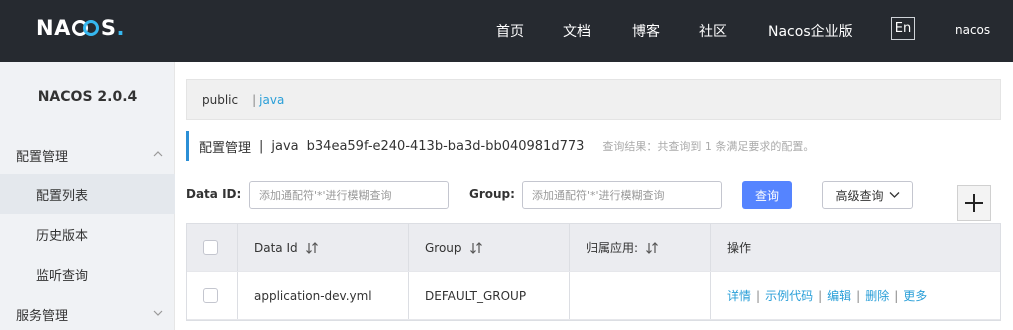 The width and height of the screenshot is (1013, 330). I want to click on header-group-label: Group, so click(443, 247).